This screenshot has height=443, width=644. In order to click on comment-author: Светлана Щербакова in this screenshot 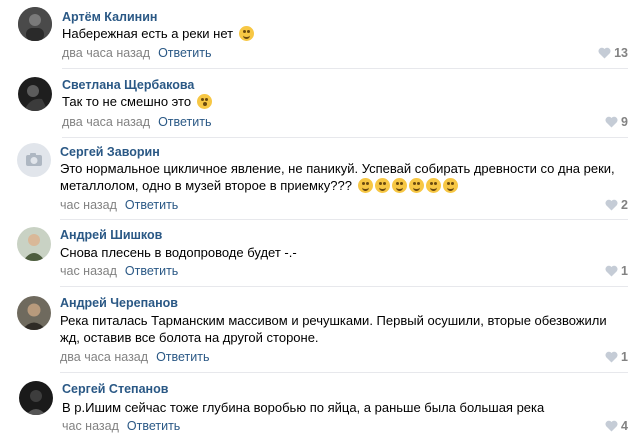, I will do `click(128, 85)`.